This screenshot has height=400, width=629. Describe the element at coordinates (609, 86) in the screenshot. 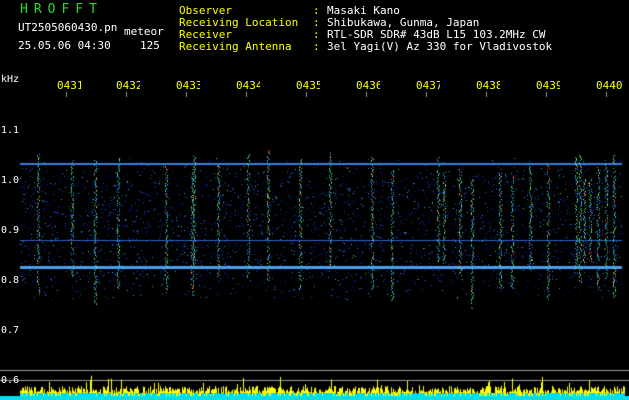

I see `time-label: 0440` at that location.